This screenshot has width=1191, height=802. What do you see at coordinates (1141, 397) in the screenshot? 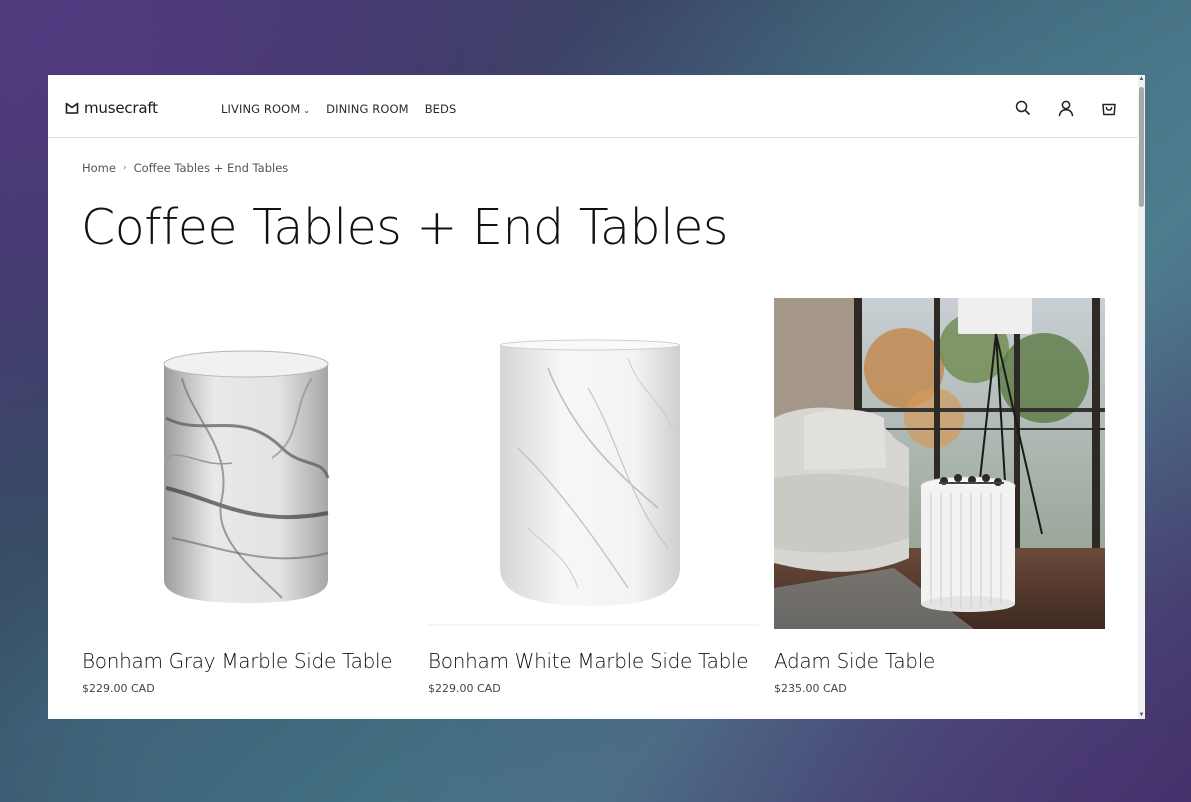
I see `scrollbar: ▲ ▼` at bounding box center [1141, 397].